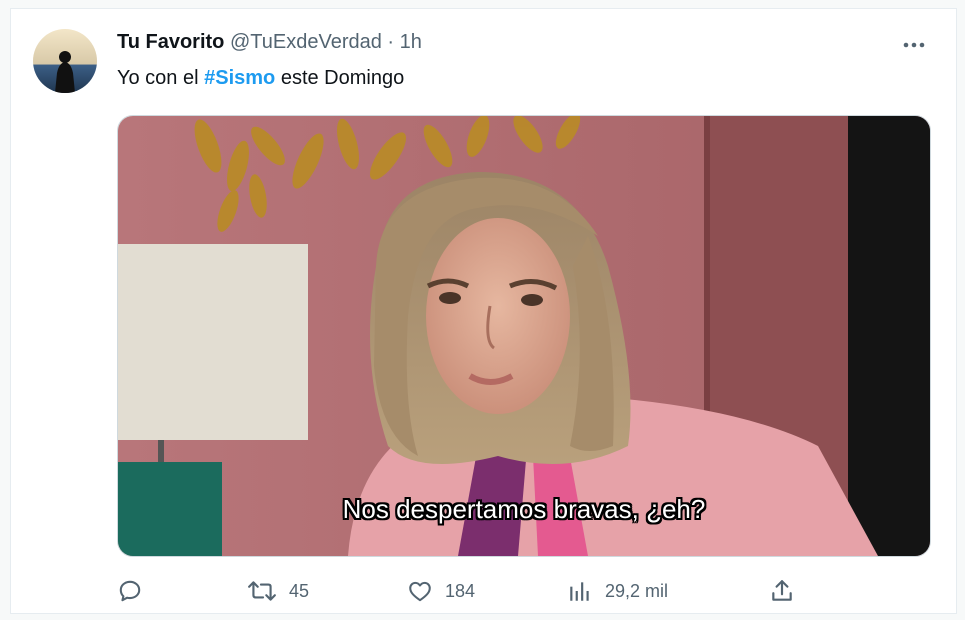  I want to click on tweet-header: Tu Favorito @TuExdeVerdad · 1h, so click(269, 42).